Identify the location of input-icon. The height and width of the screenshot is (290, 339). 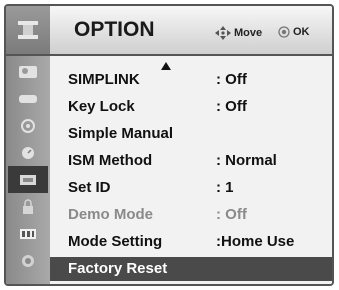
(28, 233).